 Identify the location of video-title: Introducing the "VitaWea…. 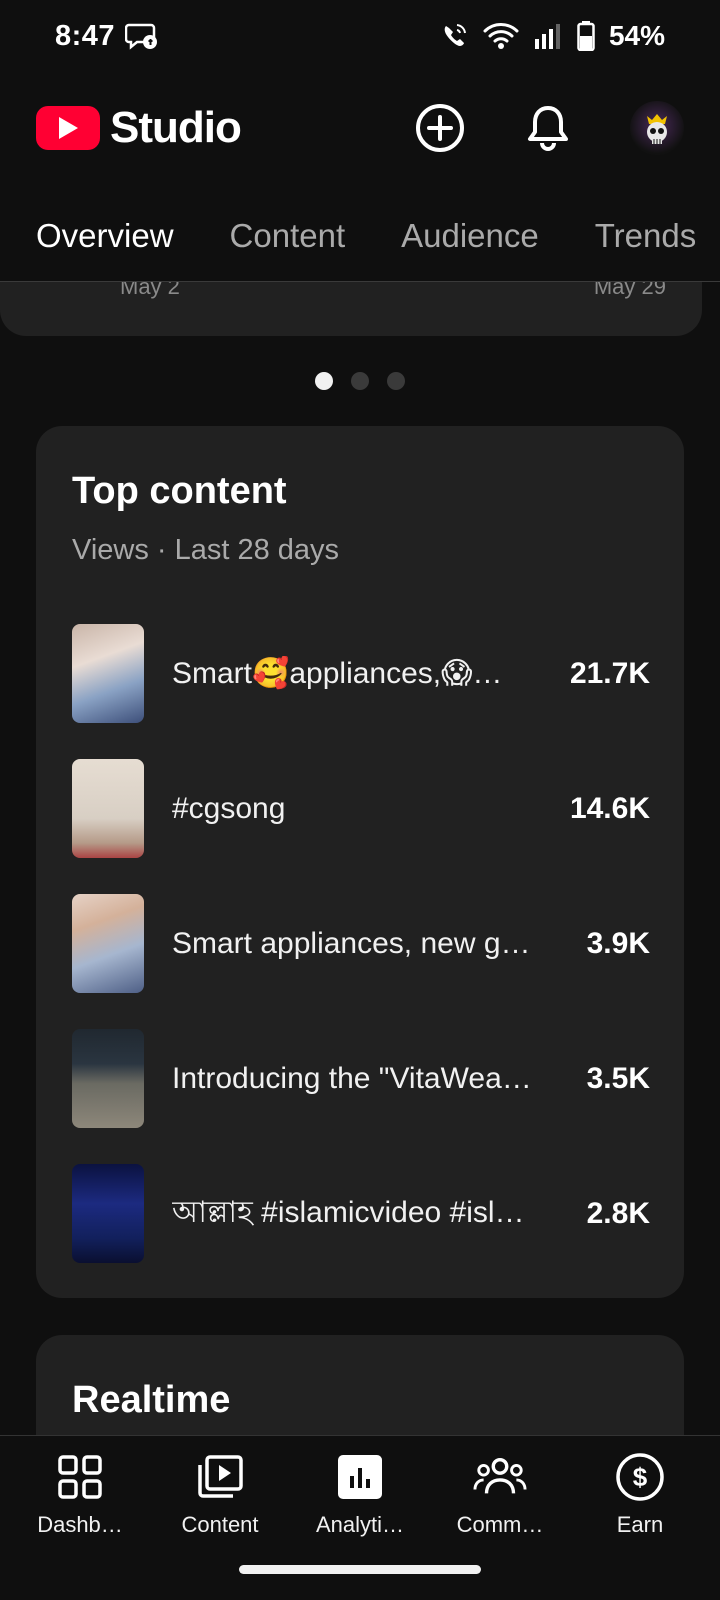
(352, 1078).